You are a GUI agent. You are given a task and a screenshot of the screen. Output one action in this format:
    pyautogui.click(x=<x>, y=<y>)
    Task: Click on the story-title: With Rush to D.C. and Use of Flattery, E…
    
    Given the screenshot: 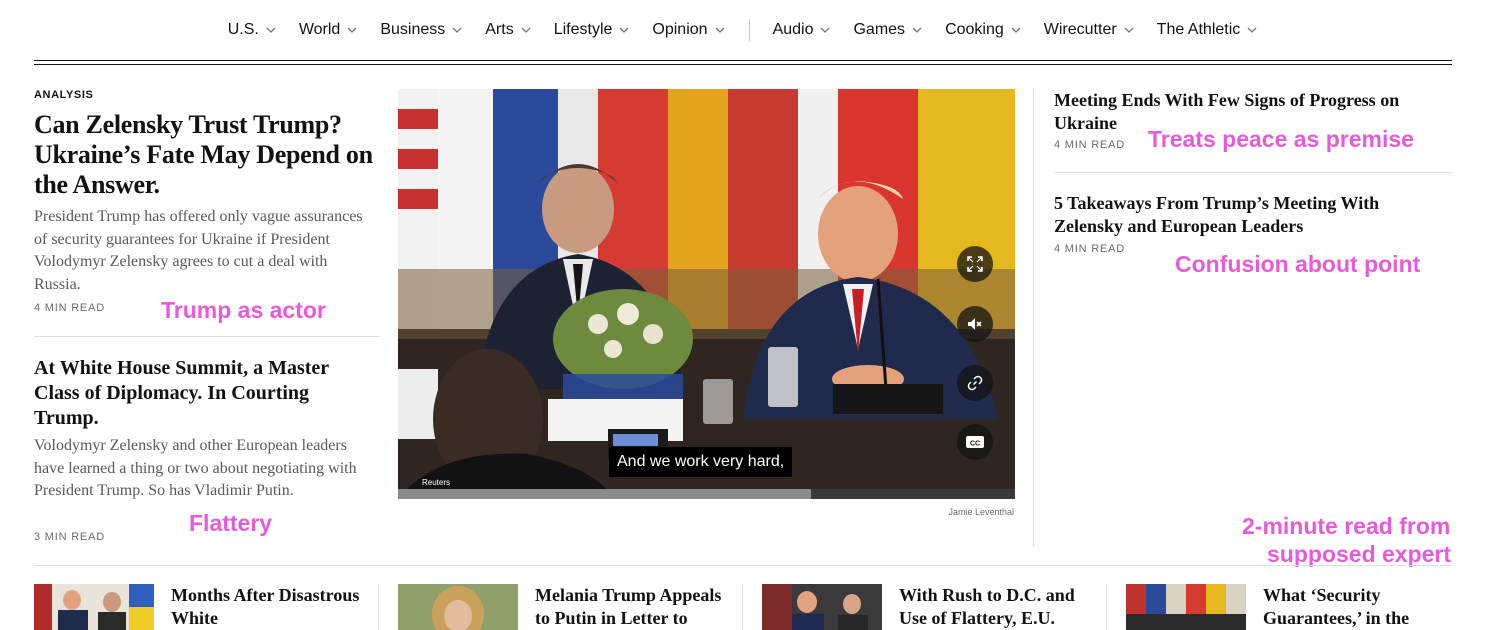 What is the action you would take?
    pyautogui.click(x=987, y=606)
    